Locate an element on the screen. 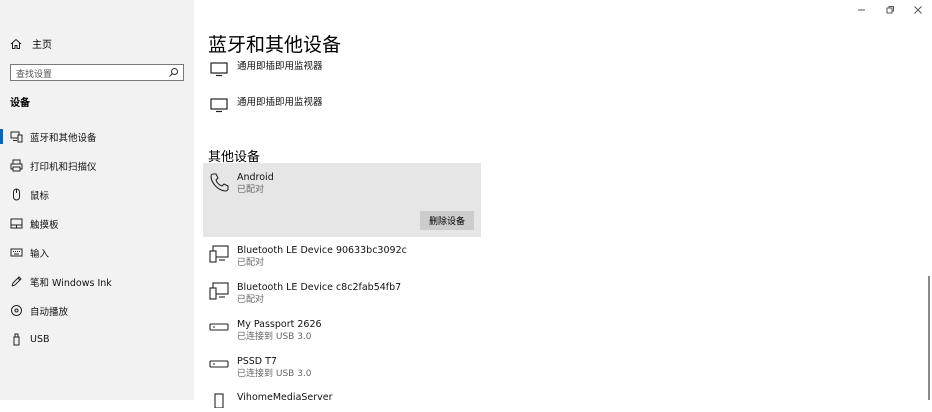  sidebar-item-pen: 笔和 Windows Ink is located at coordinates (97, 281).